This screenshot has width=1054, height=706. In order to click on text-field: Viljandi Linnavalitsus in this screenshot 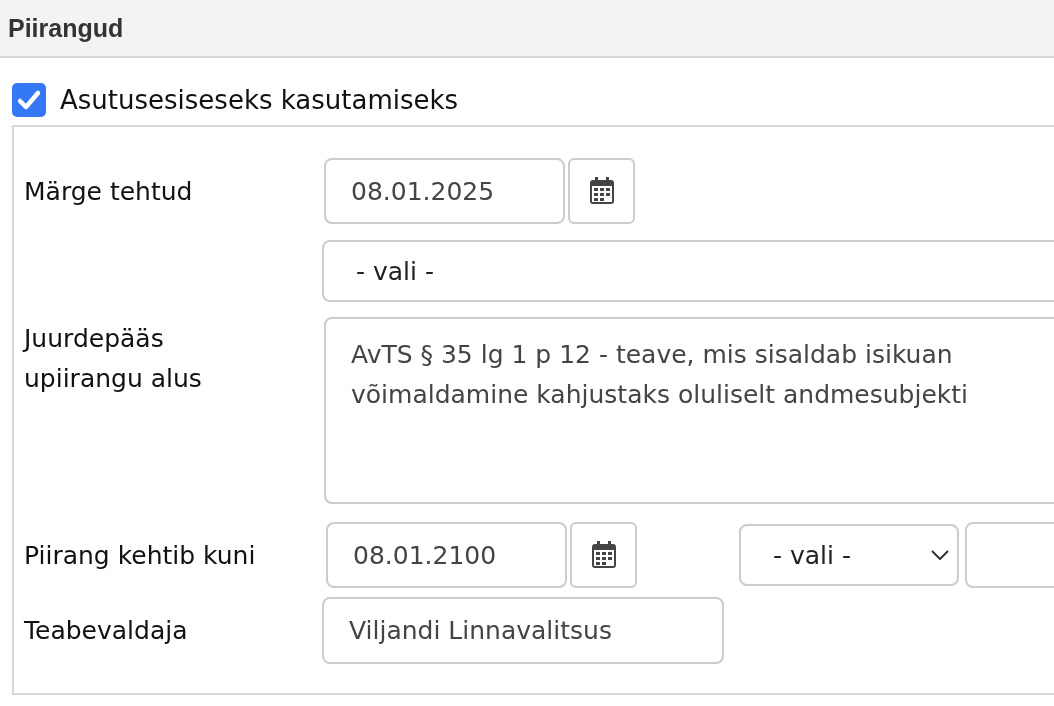, I will do `click(523, 630)`.